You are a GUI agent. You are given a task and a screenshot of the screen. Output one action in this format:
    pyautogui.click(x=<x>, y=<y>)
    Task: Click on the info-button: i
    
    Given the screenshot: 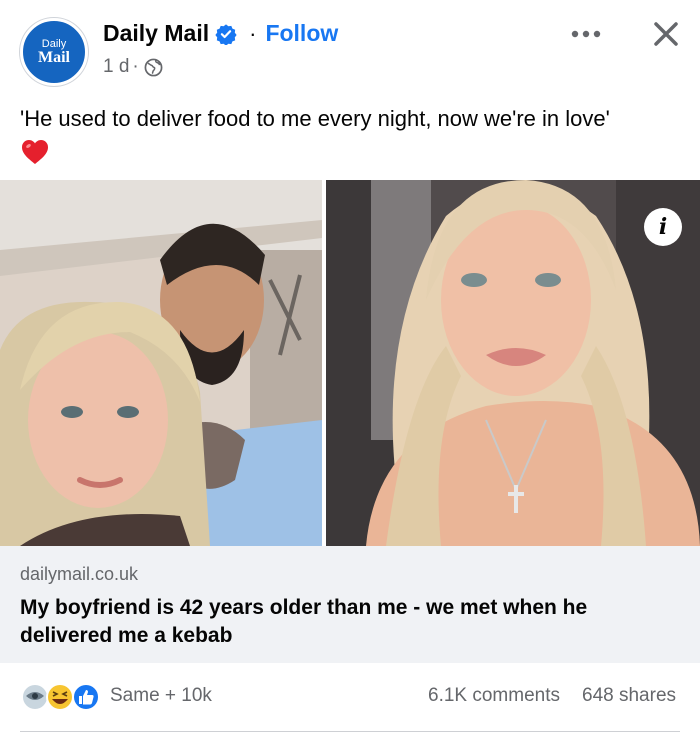 What is the action you would take?
    pyautogui.click(x=663, y=227)
    